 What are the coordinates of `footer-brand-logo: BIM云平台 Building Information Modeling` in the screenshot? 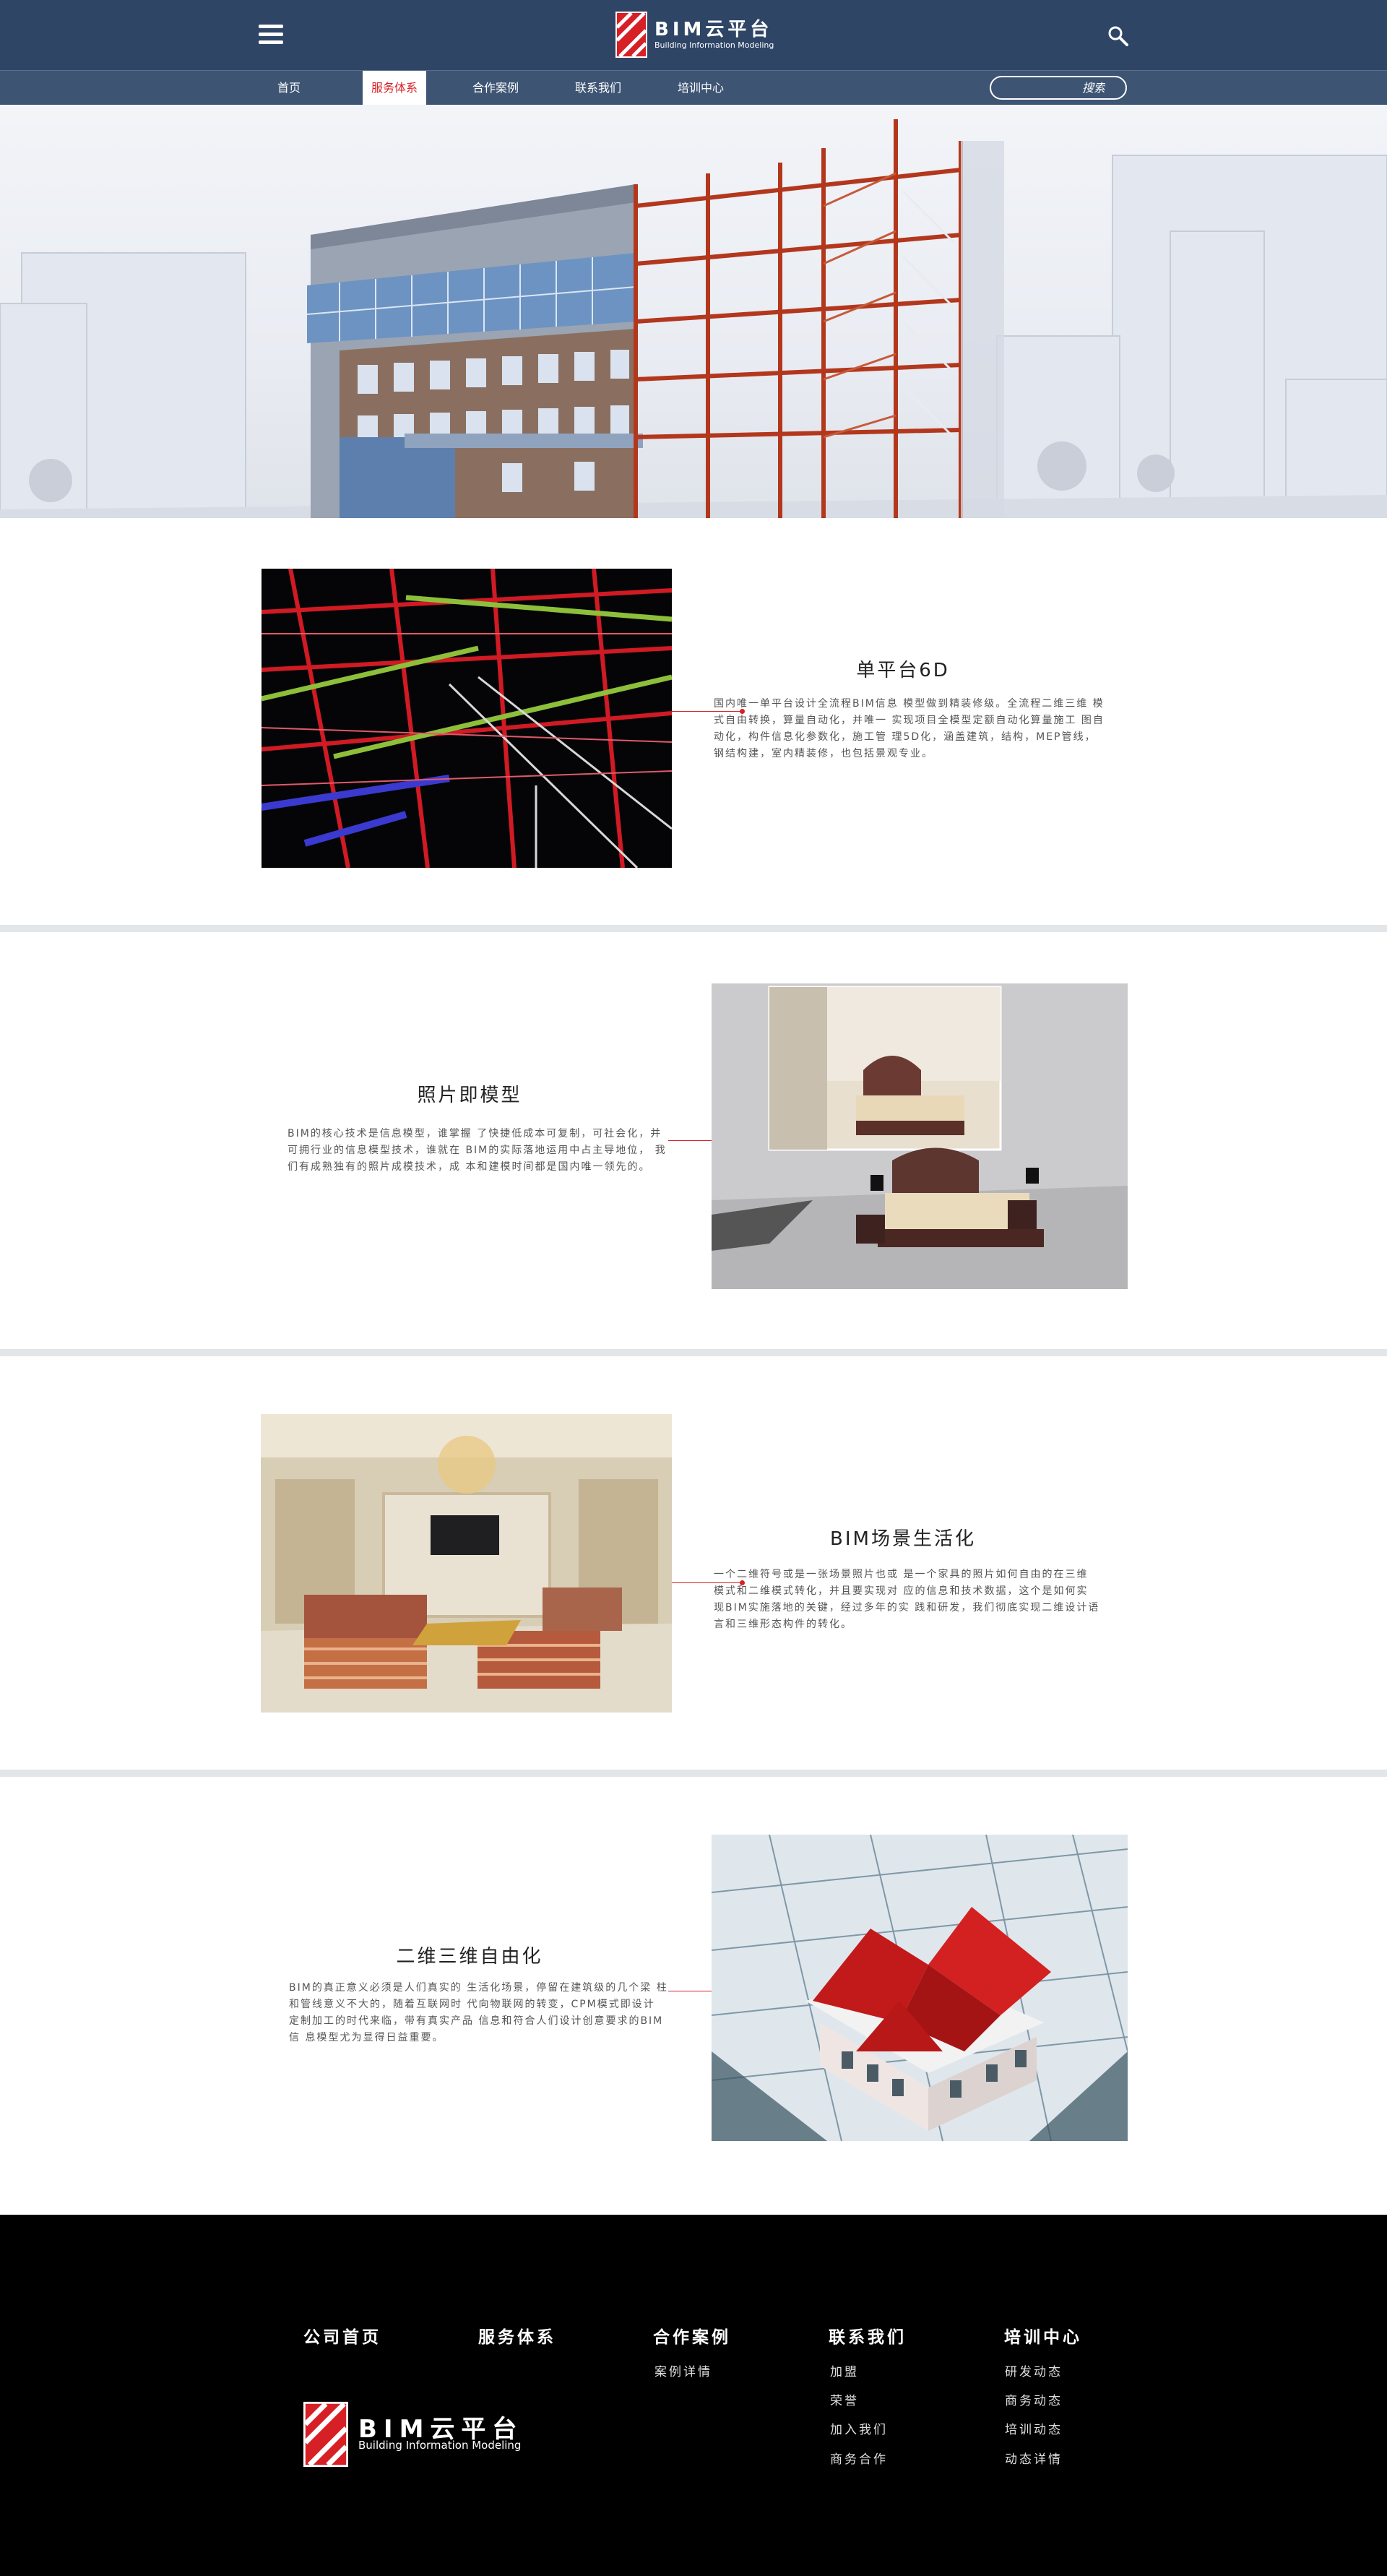 It's located at (413, 2434).